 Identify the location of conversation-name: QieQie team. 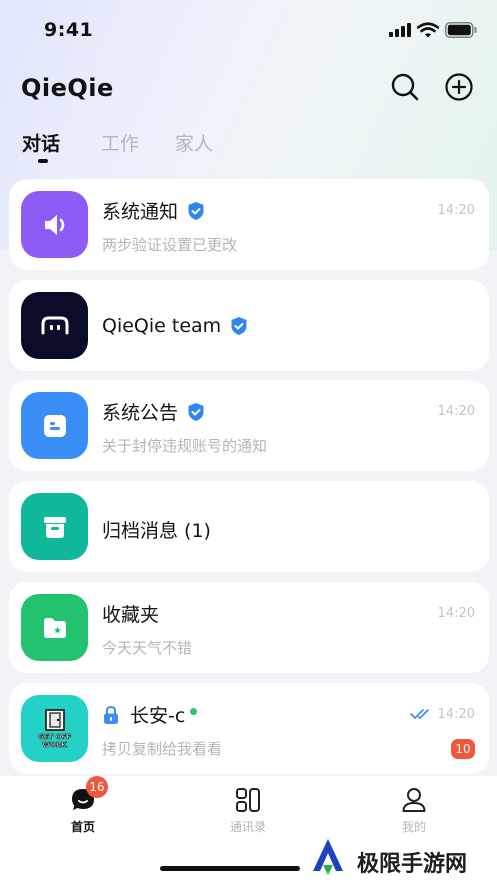
(162, 326).